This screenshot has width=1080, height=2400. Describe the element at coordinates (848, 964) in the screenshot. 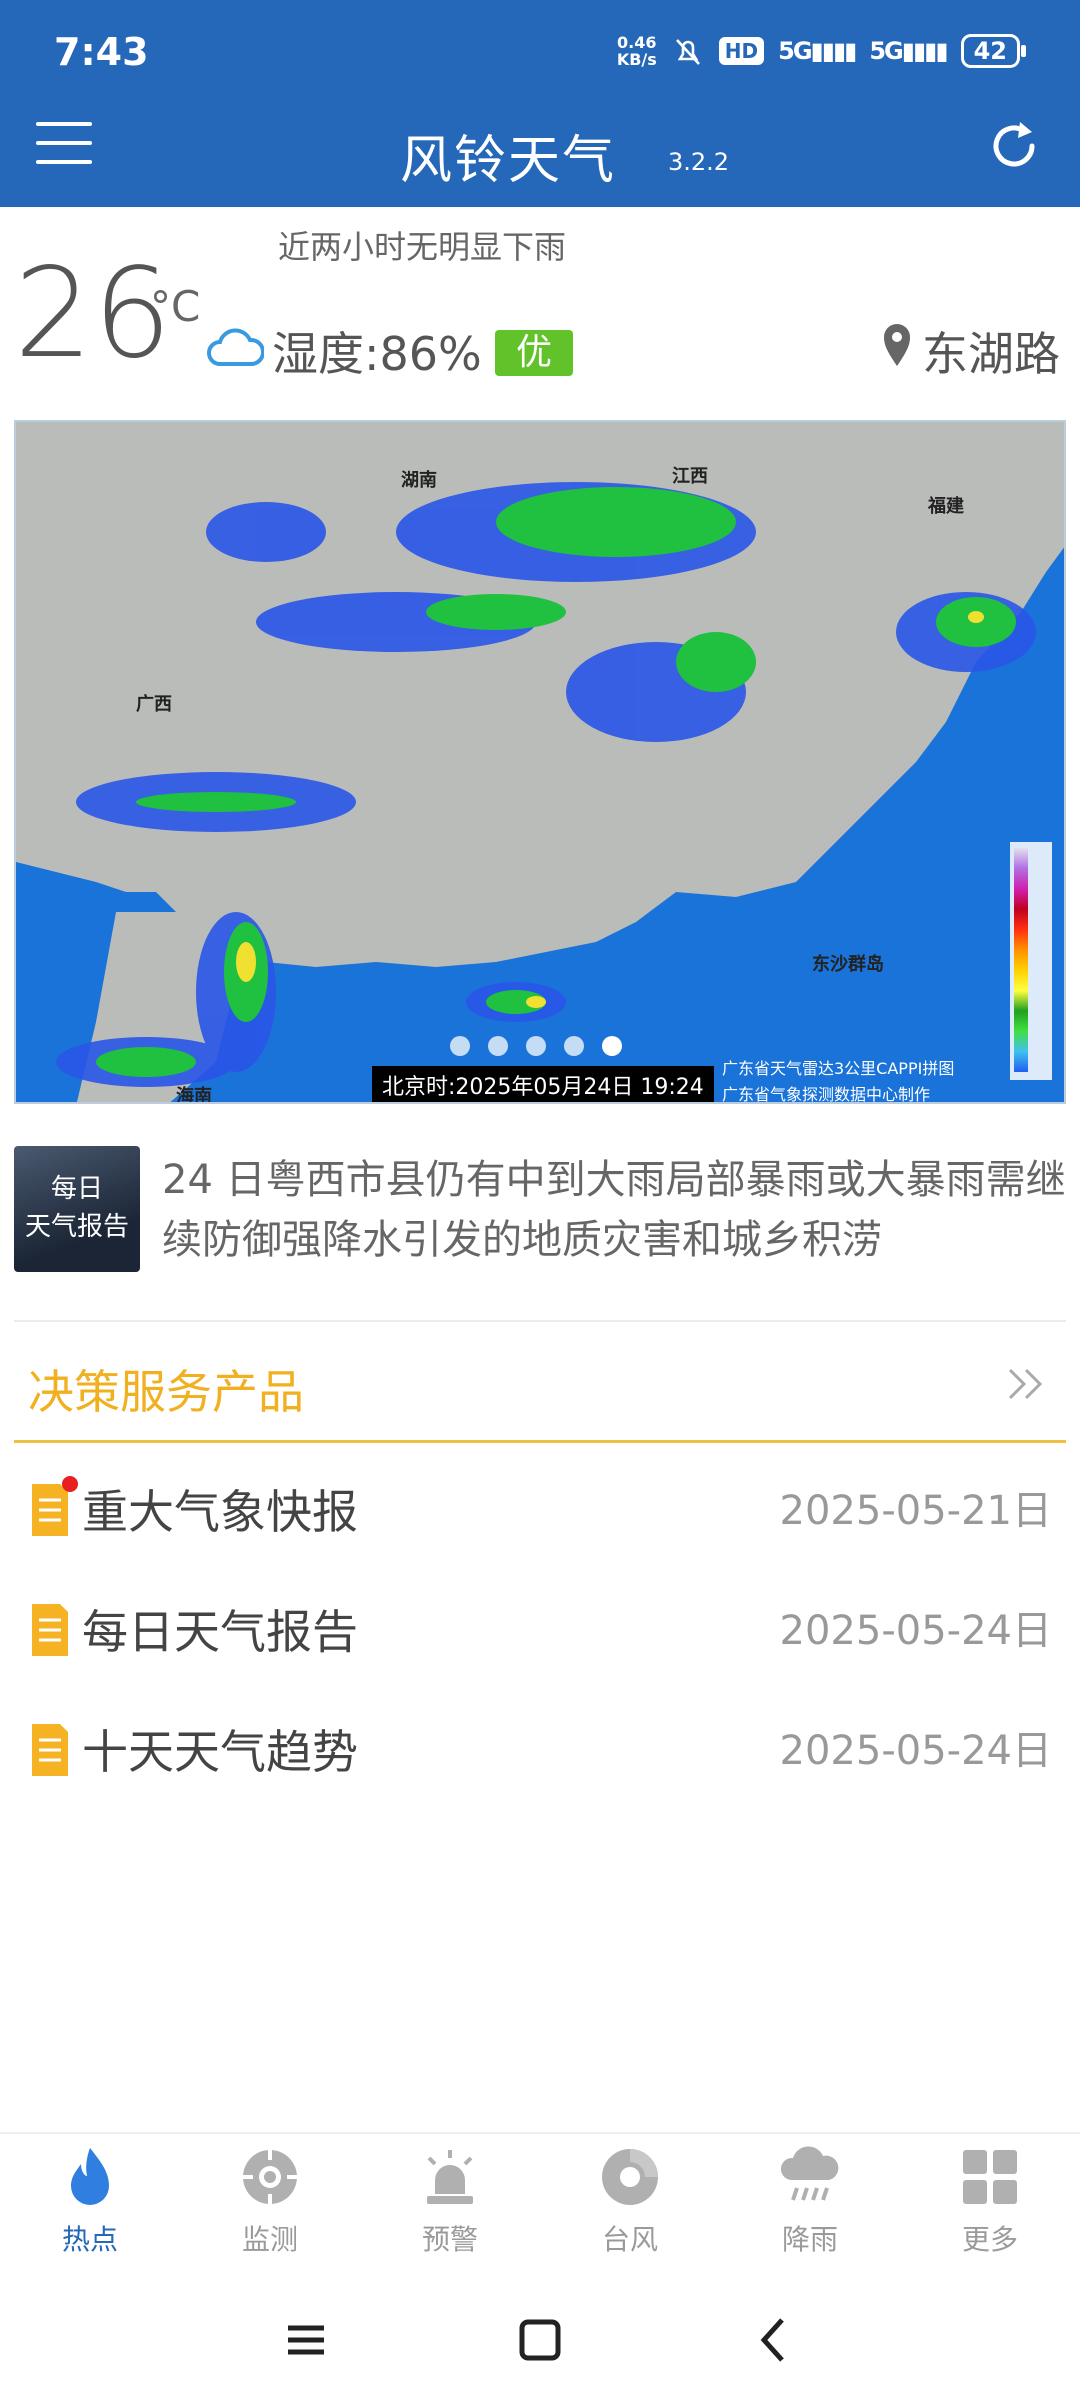

I see `map-label-dongsha: 东沙群岛` at that location.